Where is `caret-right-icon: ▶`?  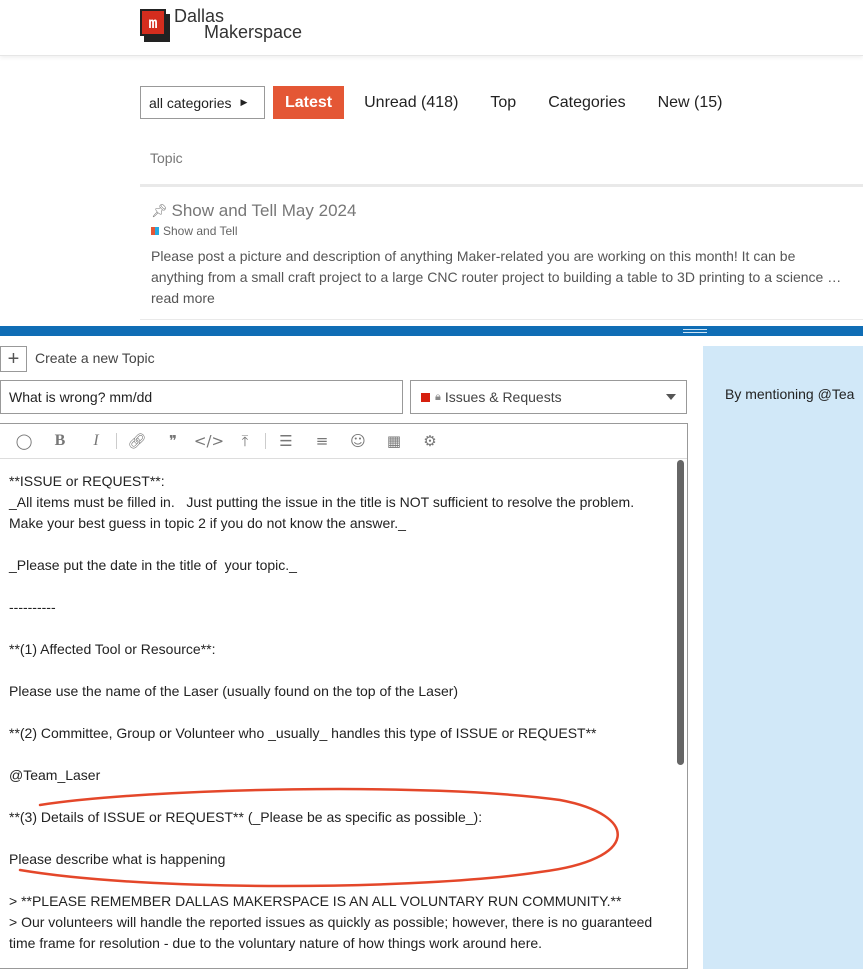
caret-right-icon: ▶ is located at coordinates (244, 102).